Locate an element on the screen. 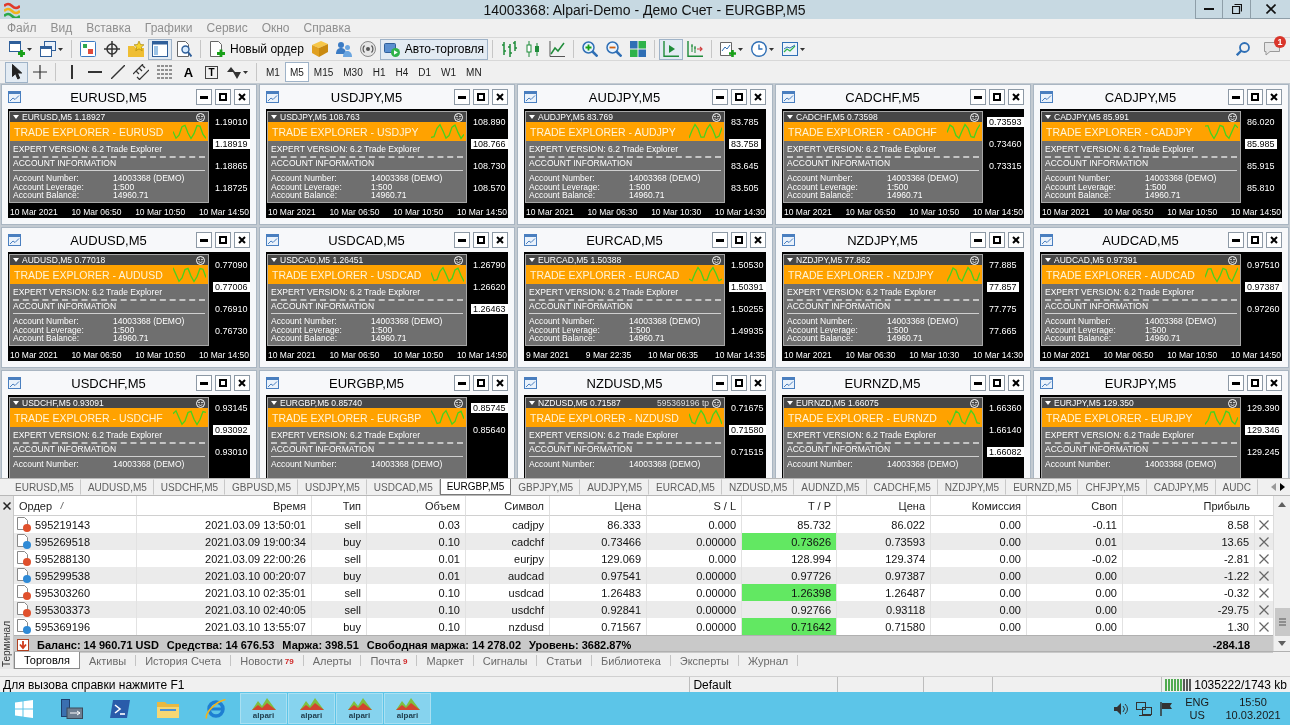  flag-icon is located at coordinates (1166, 708).